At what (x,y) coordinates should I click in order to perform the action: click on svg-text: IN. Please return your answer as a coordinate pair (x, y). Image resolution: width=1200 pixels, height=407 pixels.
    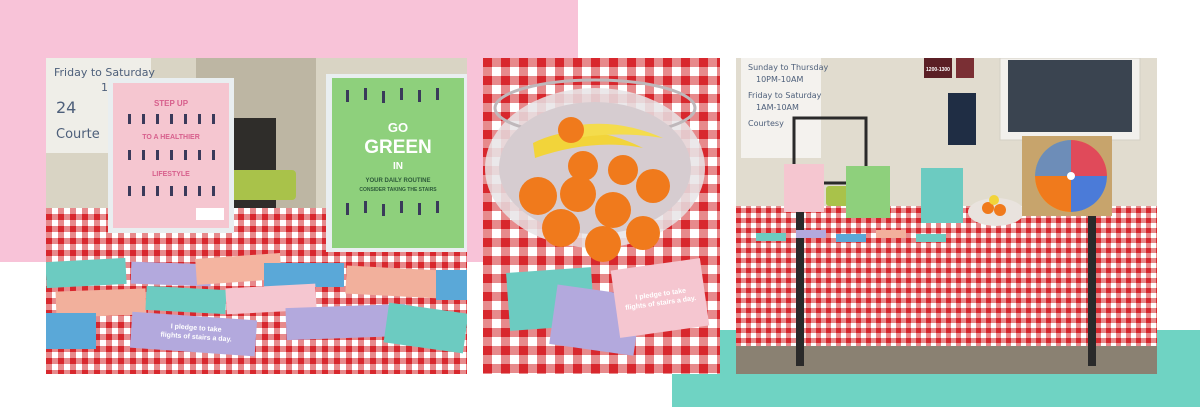
    Looking at the image, I should click on (398, 166).